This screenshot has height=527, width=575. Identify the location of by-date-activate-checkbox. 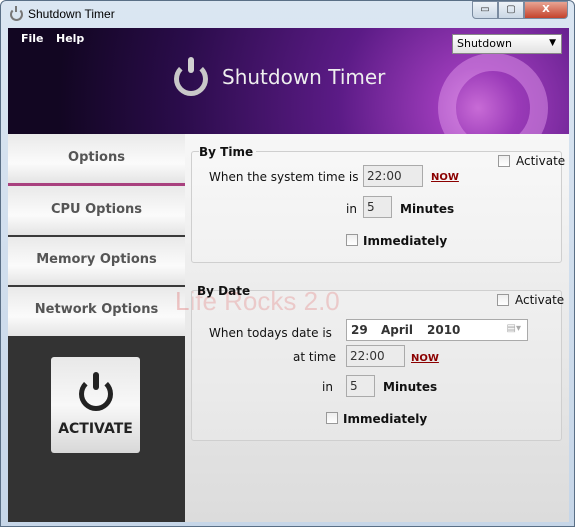
(503, 300).